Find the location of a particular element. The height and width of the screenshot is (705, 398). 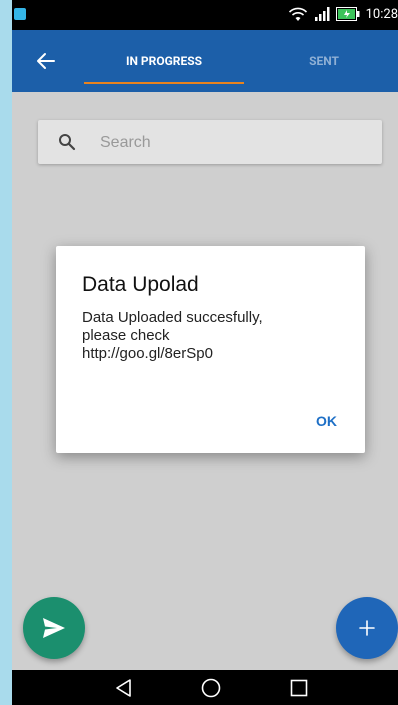

tab-indicator is located at coordinates (164, 83).